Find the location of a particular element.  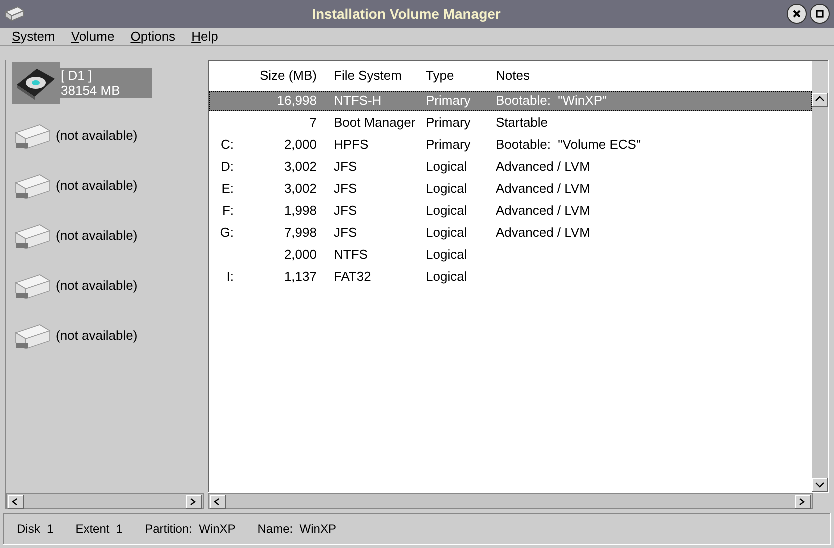

vertical-scrollbar is located at coordinates (820, 292).